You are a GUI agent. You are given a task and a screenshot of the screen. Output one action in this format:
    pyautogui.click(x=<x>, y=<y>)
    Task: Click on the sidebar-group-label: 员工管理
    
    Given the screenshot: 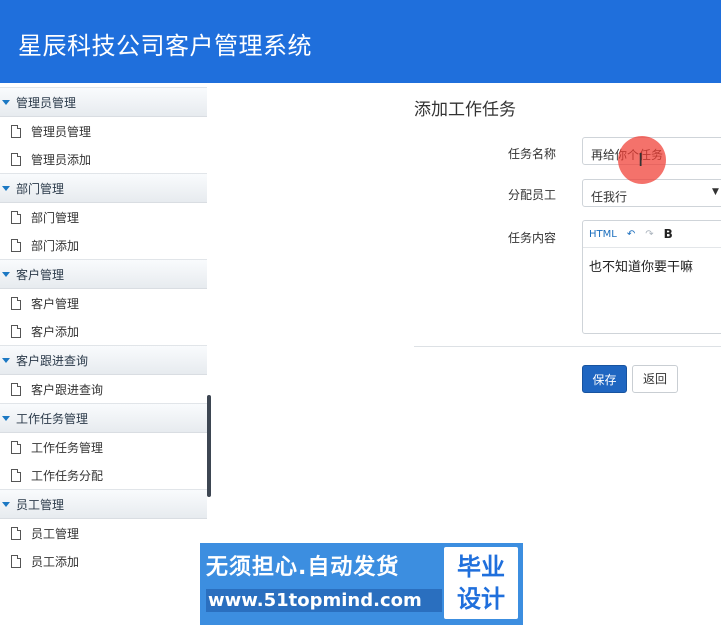 What is the action you would take?
    pyautogui.click(x=40, y=504)
    